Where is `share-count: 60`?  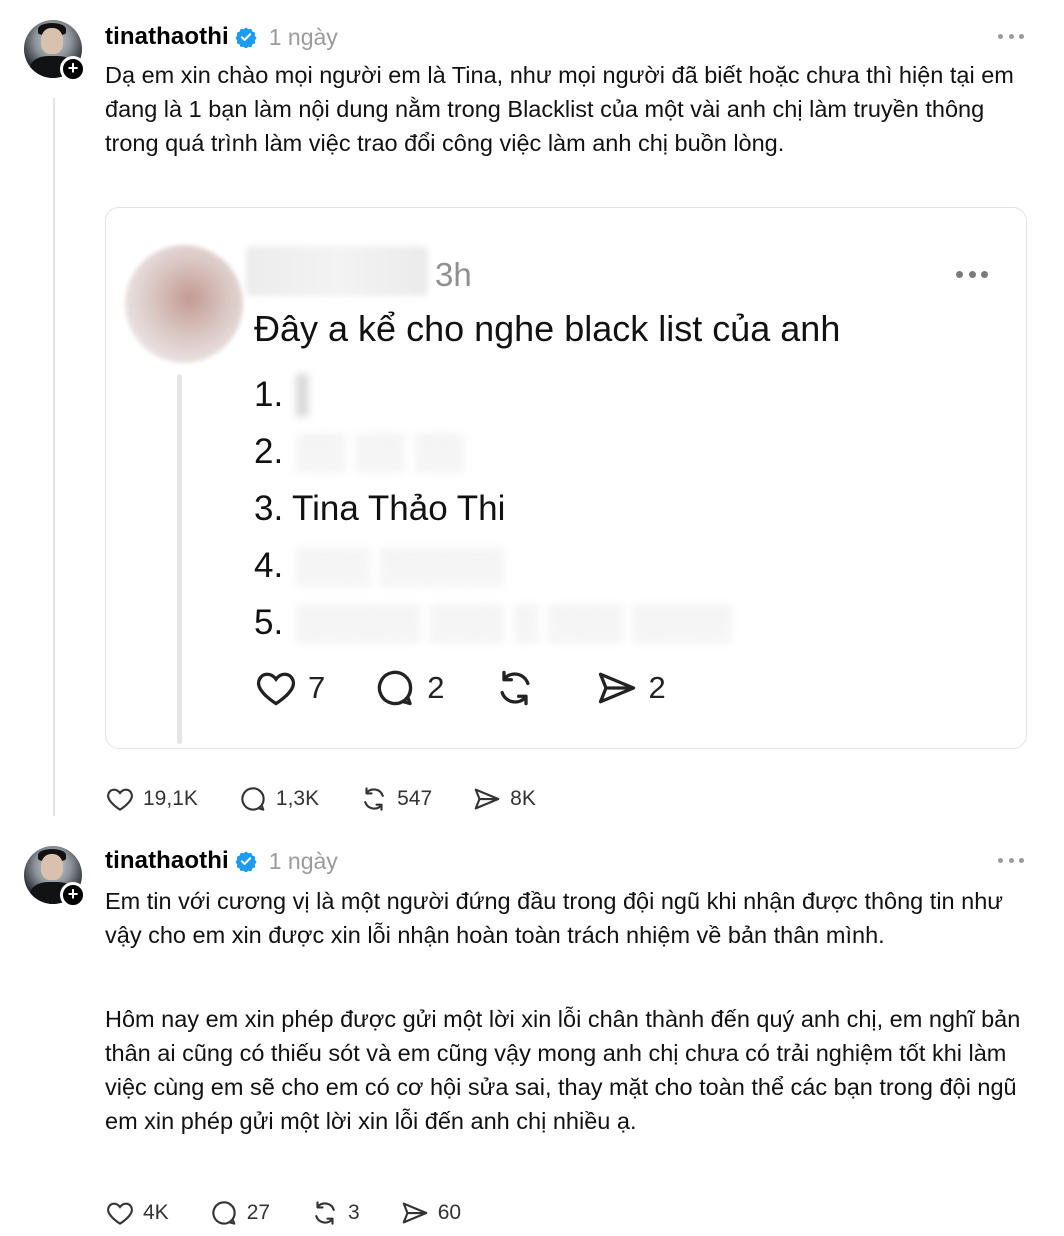
share-count: 60 is located at coordinates (449, 1212).